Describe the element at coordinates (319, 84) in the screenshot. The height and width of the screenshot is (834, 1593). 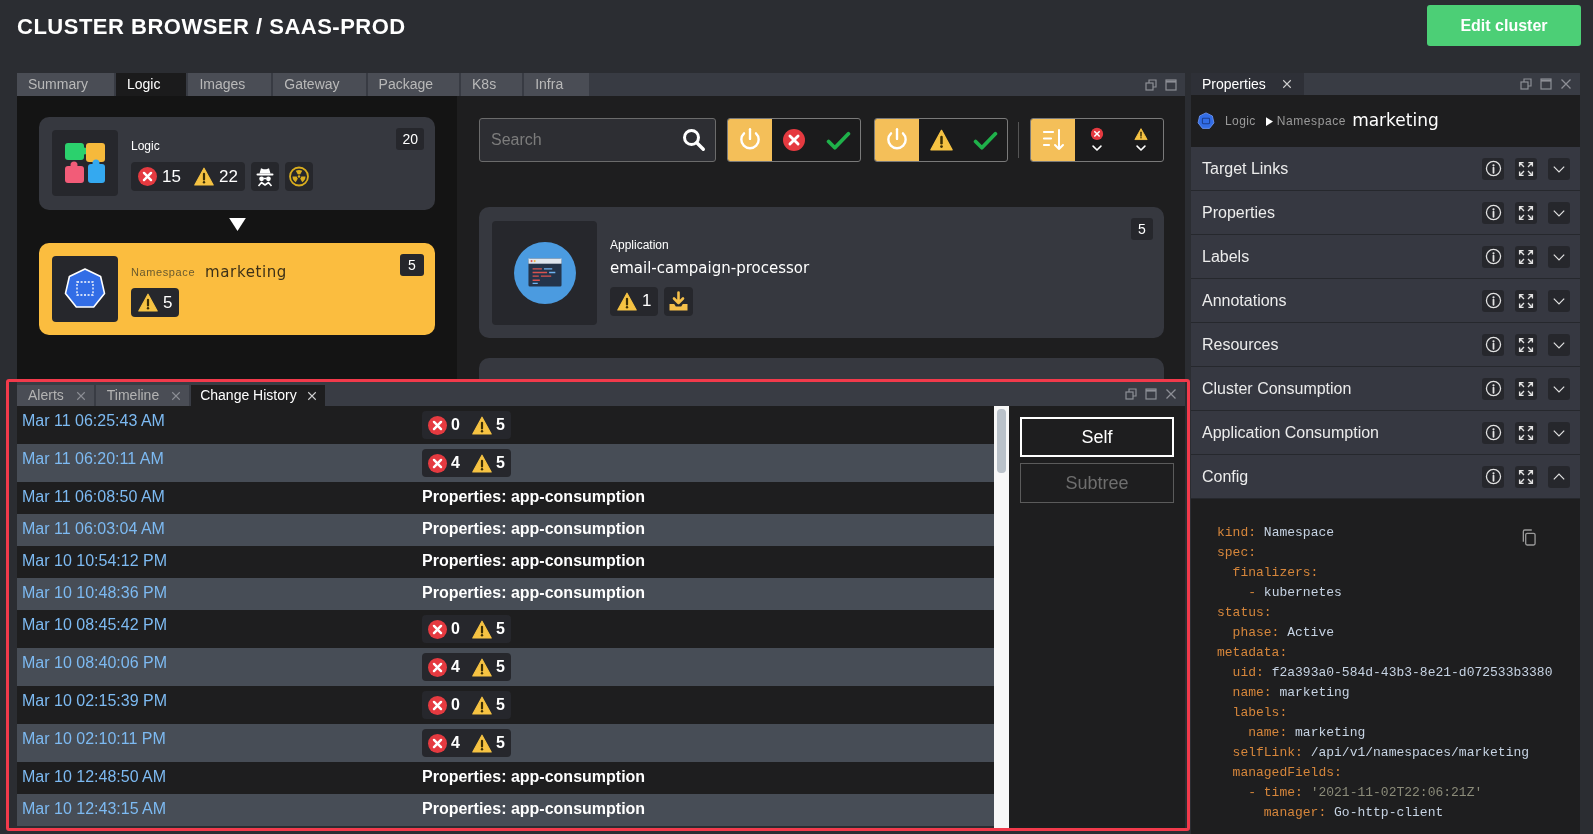
I see `tab: Gateway` at that location.